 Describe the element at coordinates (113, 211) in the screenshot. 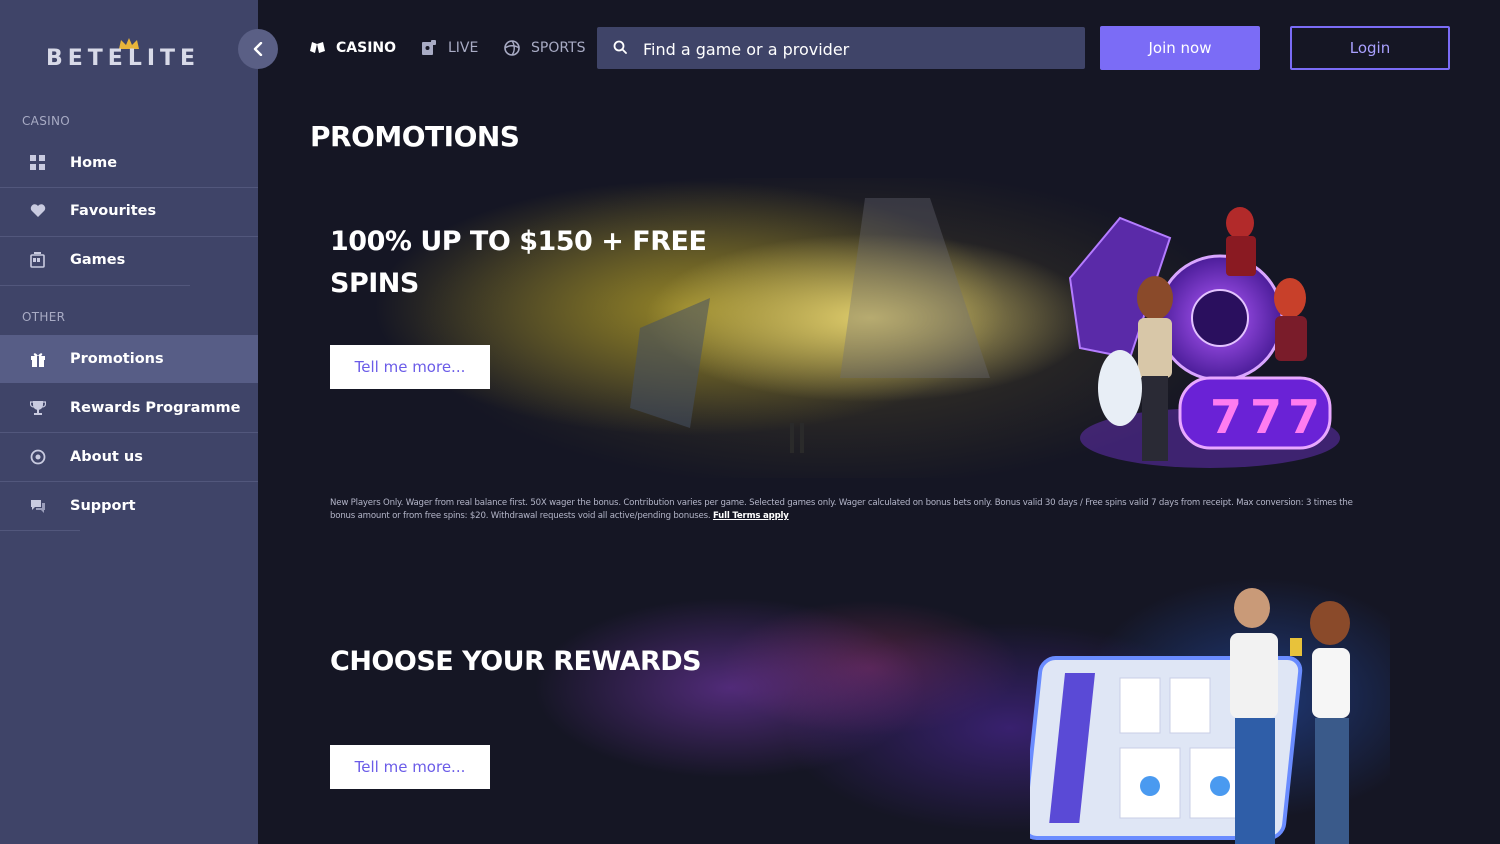

I see `sidebar-item-label: Favourites` at that location.